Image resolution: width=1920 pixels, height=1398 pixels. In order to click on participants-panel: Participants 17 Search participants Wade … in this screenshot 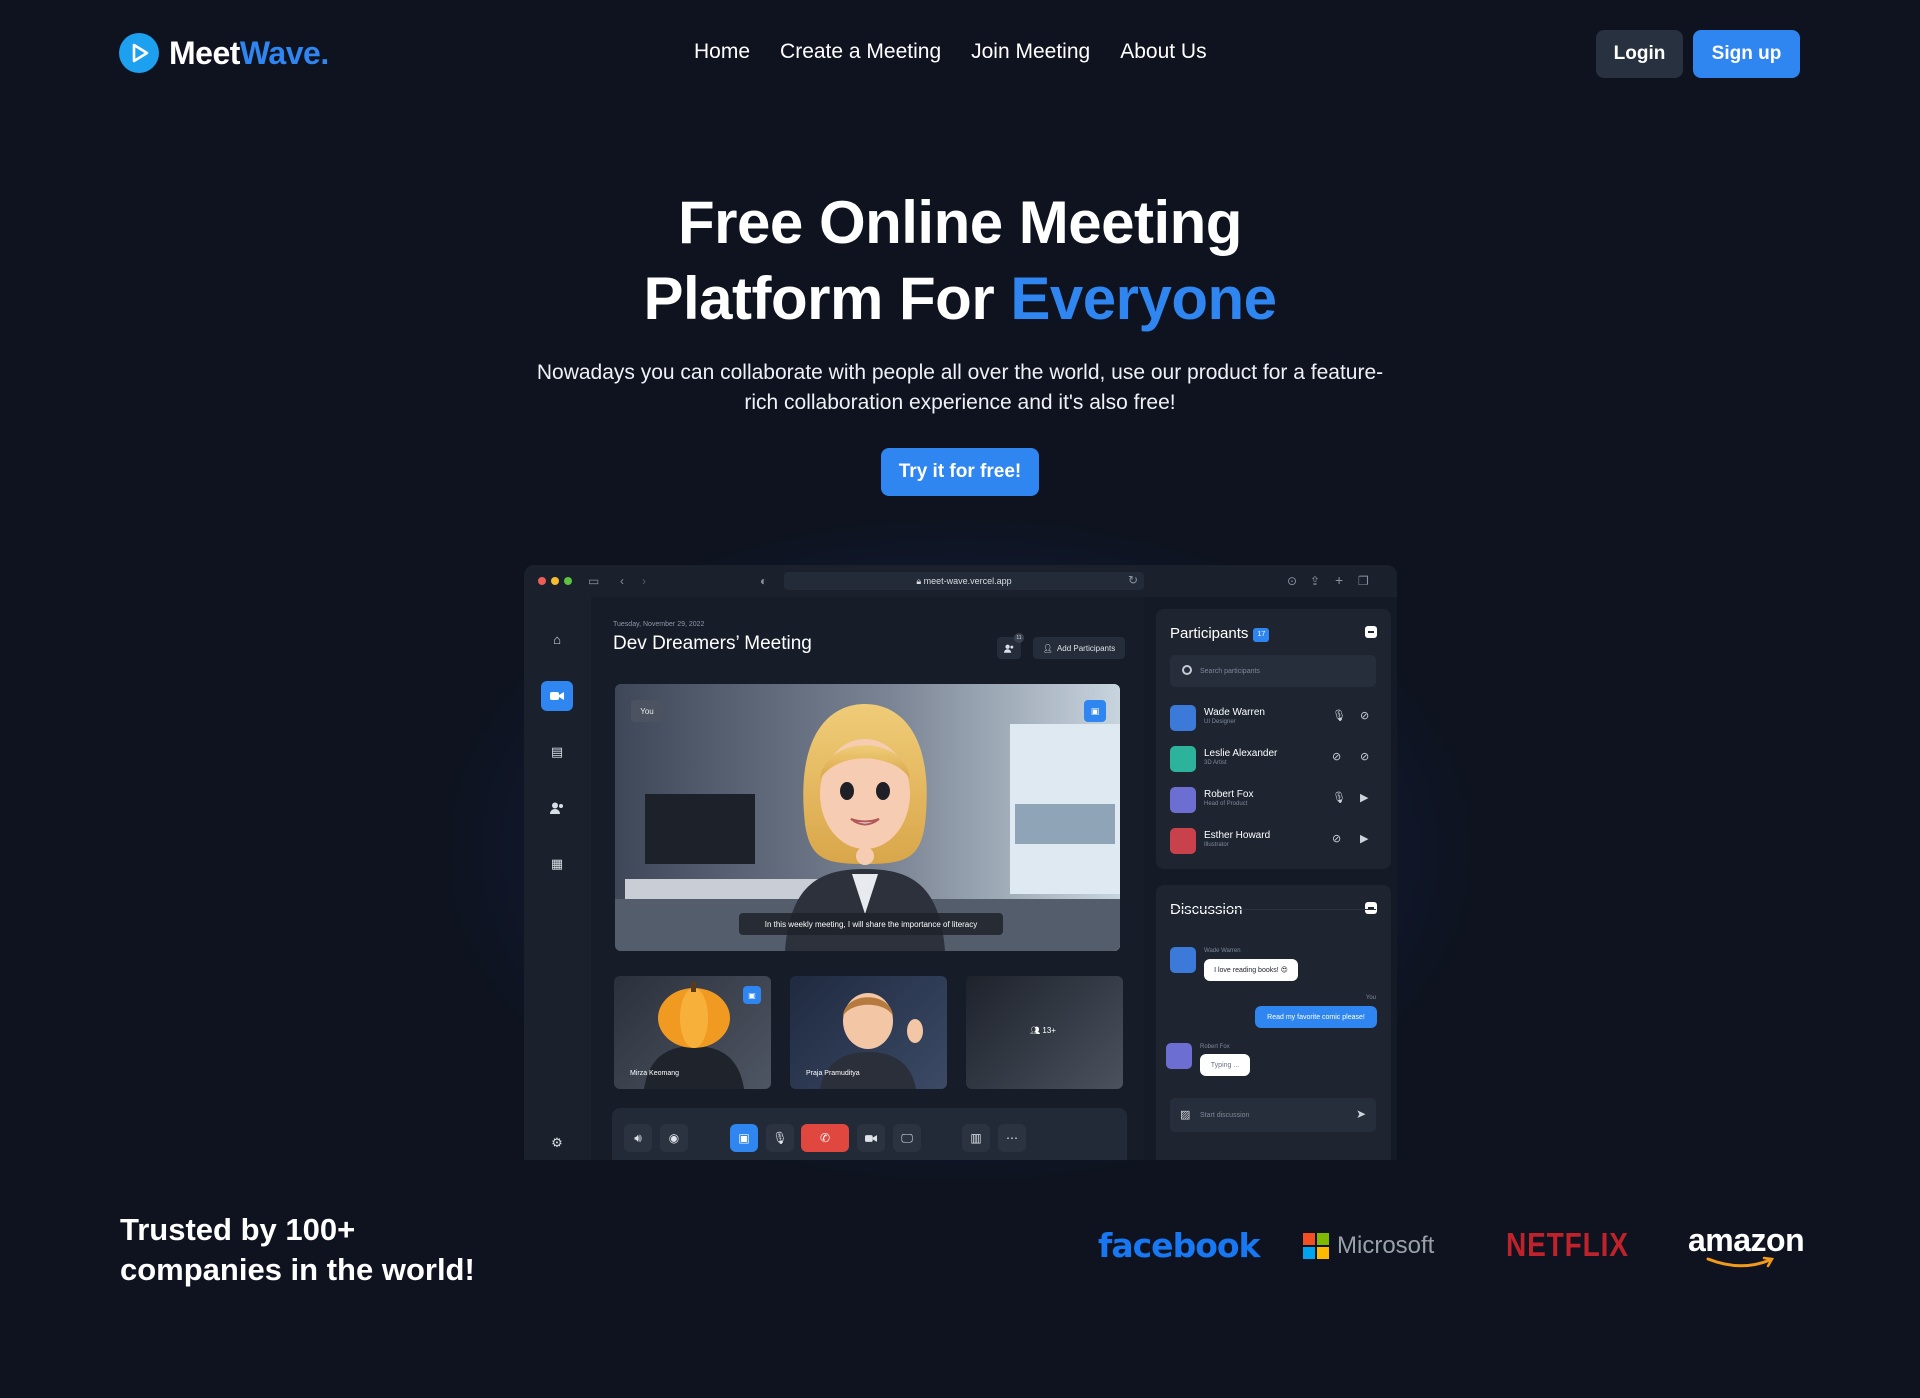, I will do `click(1273, 739)`.